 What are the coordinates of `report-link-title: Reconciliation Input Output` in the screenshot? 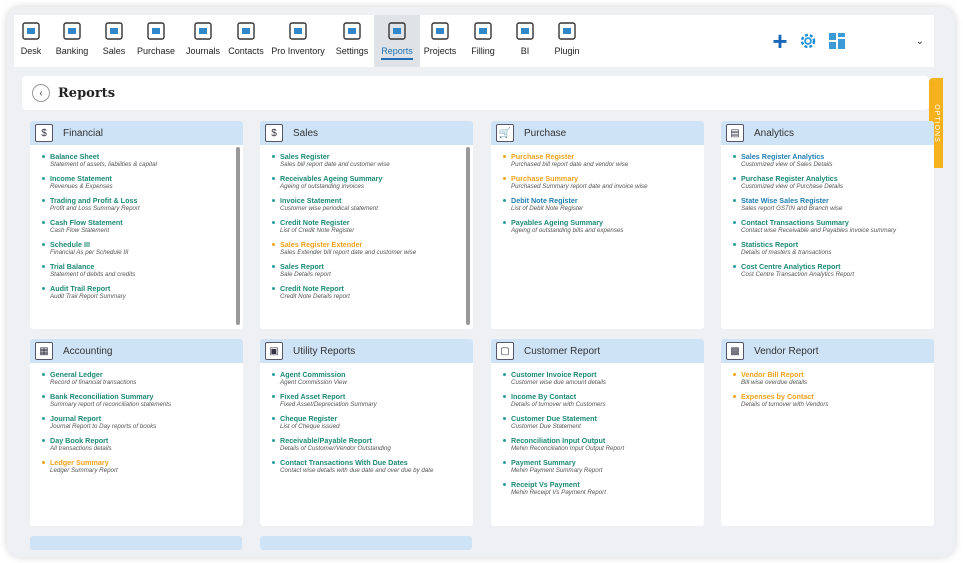 It's located at (607, 440).